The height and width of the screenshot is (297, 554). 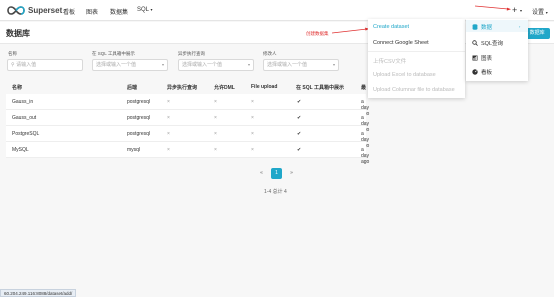 I want to click on submenu-item-dashboard: 看板, so click(x=482, y=72).